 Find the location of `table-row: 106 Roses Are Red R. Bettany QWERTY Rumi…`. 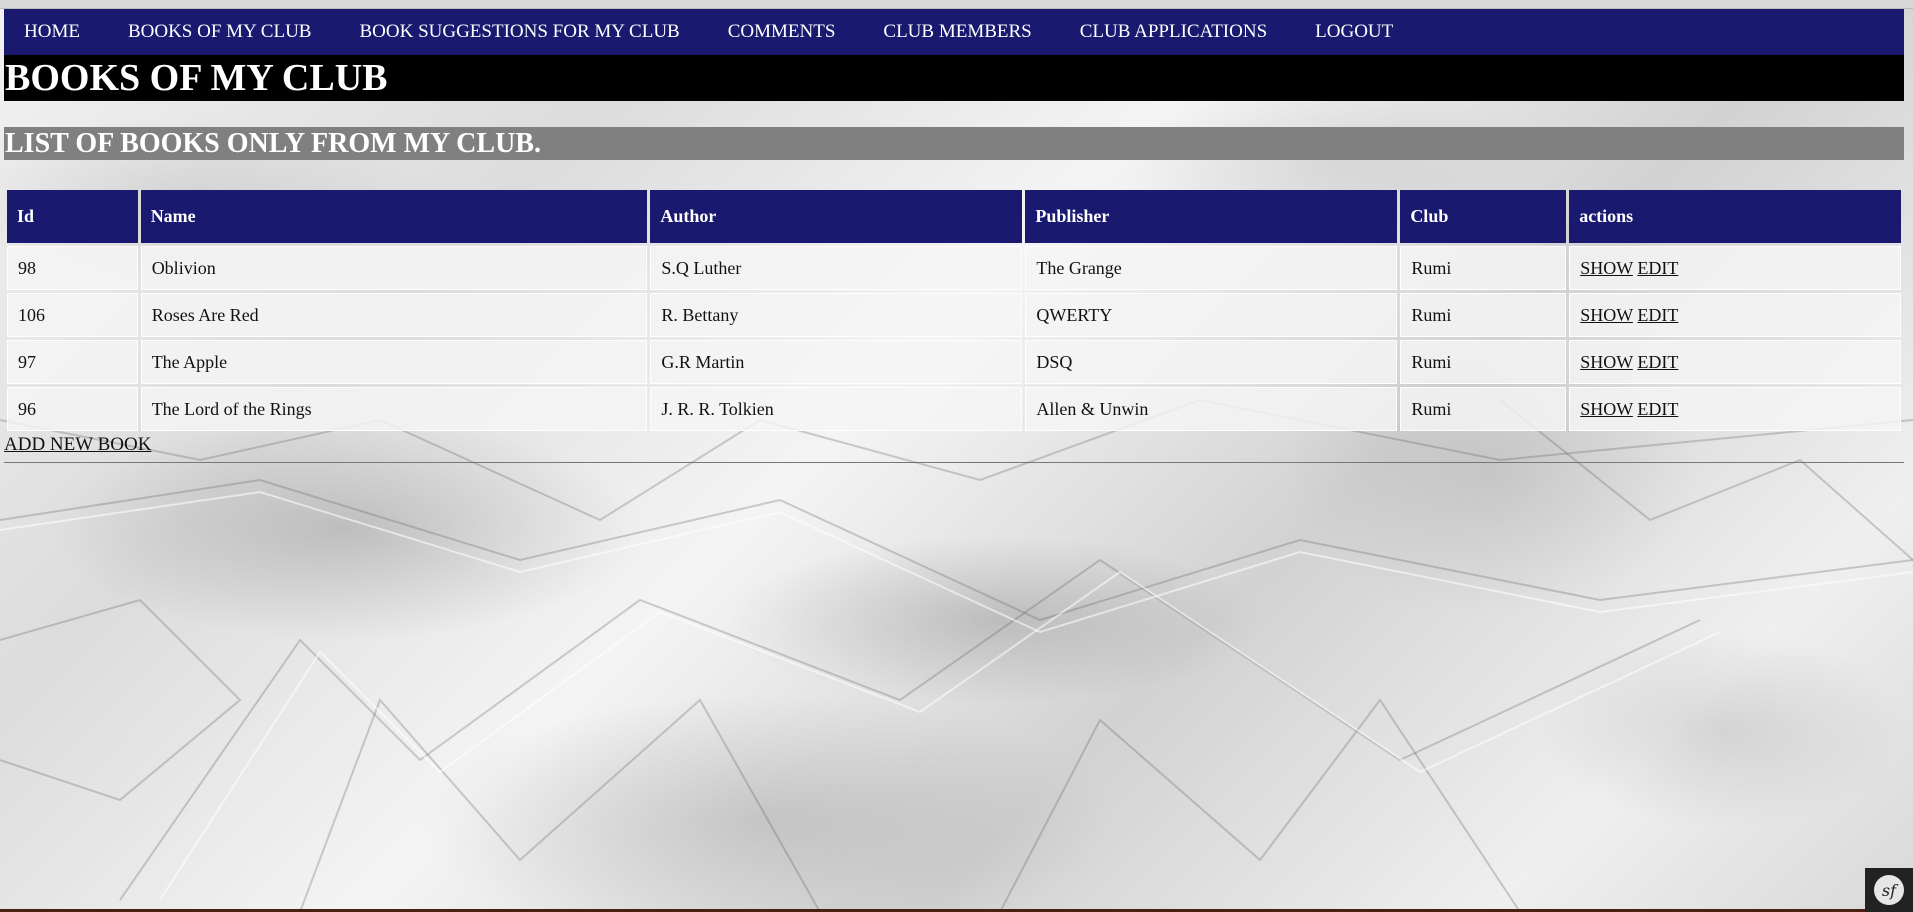

table-row: 106 Roses Are Red R. Bettany QWERTY Rumi… is located at coordinates (954, 315).